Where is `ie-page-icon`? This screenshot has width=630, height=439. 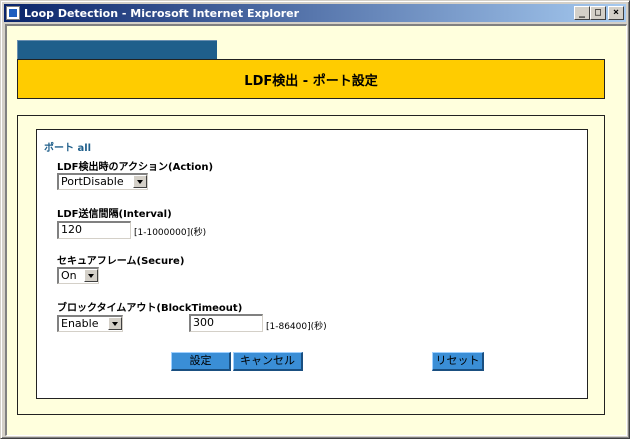
ie-page-icon is located at coordinates (13, 13).